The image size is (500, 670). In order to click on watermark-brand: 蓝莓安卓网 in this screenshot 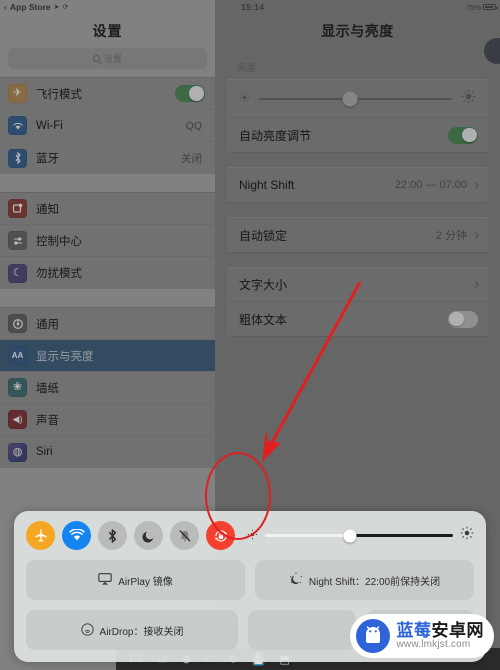, I will do `click(440, 630)`.